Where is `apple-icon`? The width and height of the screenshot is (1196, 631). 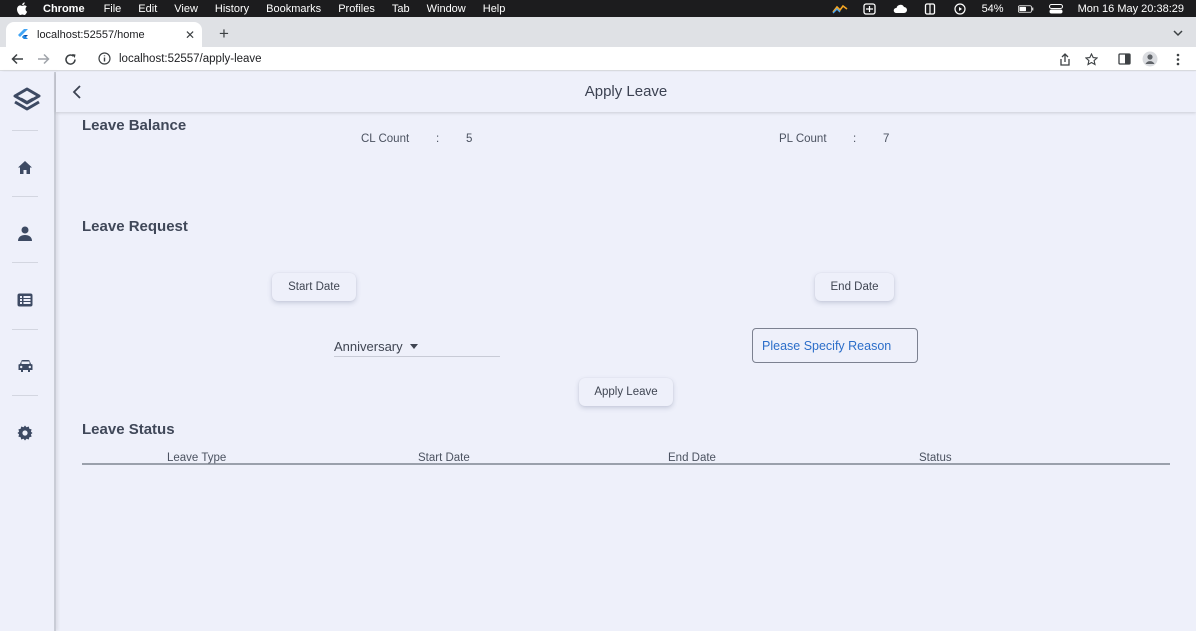
apple-icon is located at coordinates (22, 9).